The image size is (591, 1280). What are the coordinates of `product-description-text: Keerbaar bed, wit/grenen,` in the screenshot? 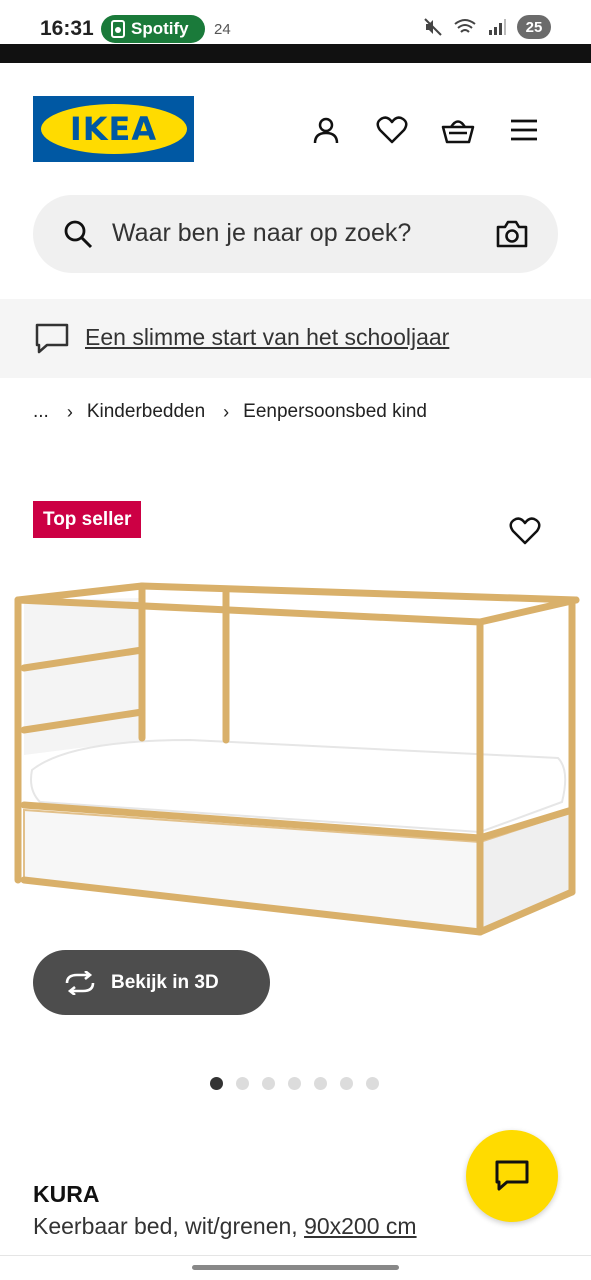 It's located at (165, 1226).